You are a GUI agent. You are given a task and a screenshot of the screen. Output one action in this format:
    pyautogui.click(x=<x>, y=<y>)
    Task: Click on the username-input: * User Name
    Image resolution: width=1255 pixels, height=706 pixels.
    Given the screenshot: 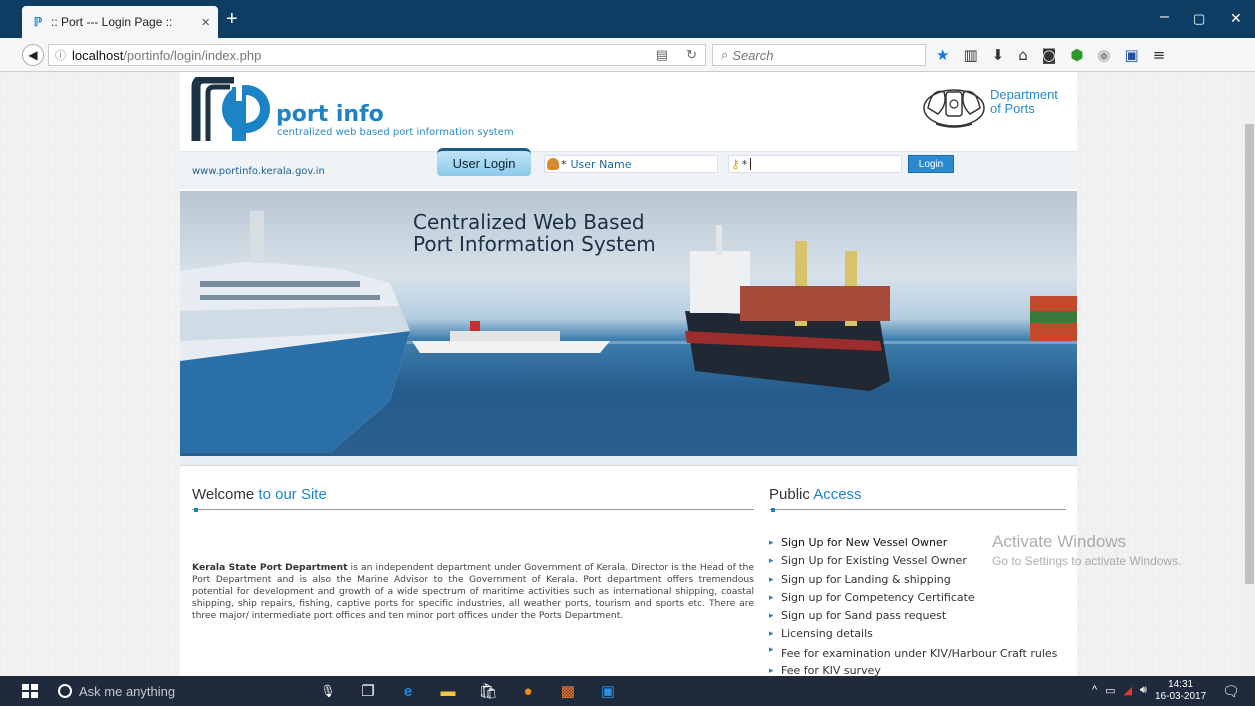 What is the action you would take?
    pyautogui.click(x=631, y=164)
    